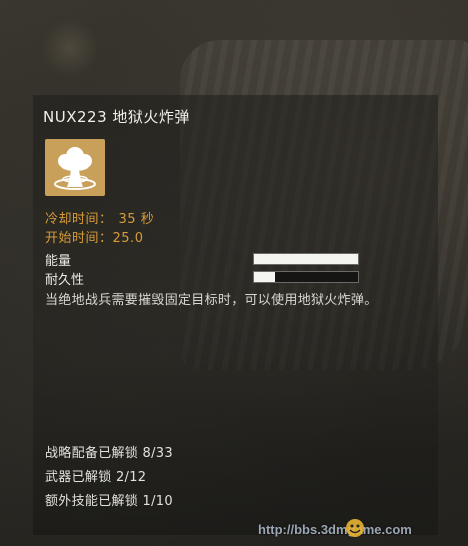 Image resolution: width=468 pixels, height=546 pixels. What do you see at coordinates (79, 238) in the screenshot?
I see `start-time-label: 开始时间：` at bounding box center [79, 238].